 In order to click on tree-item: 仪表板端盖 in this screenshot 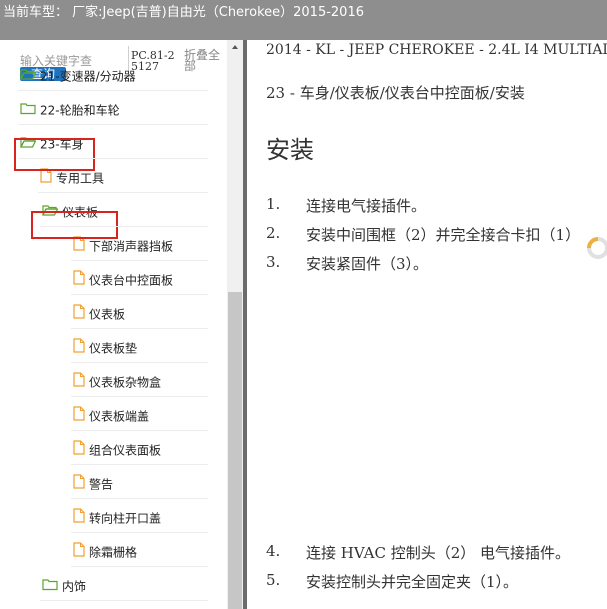, I will do `click(111, 416)`.